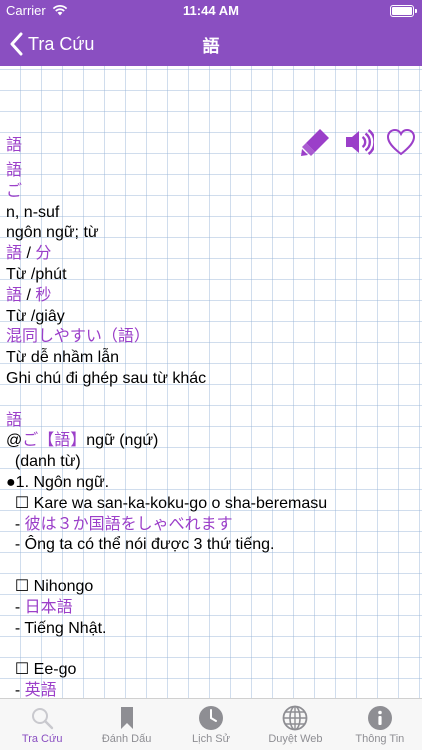 The image size is (422, 750). I want to click on entry-headword: 語, so click(14, 145).